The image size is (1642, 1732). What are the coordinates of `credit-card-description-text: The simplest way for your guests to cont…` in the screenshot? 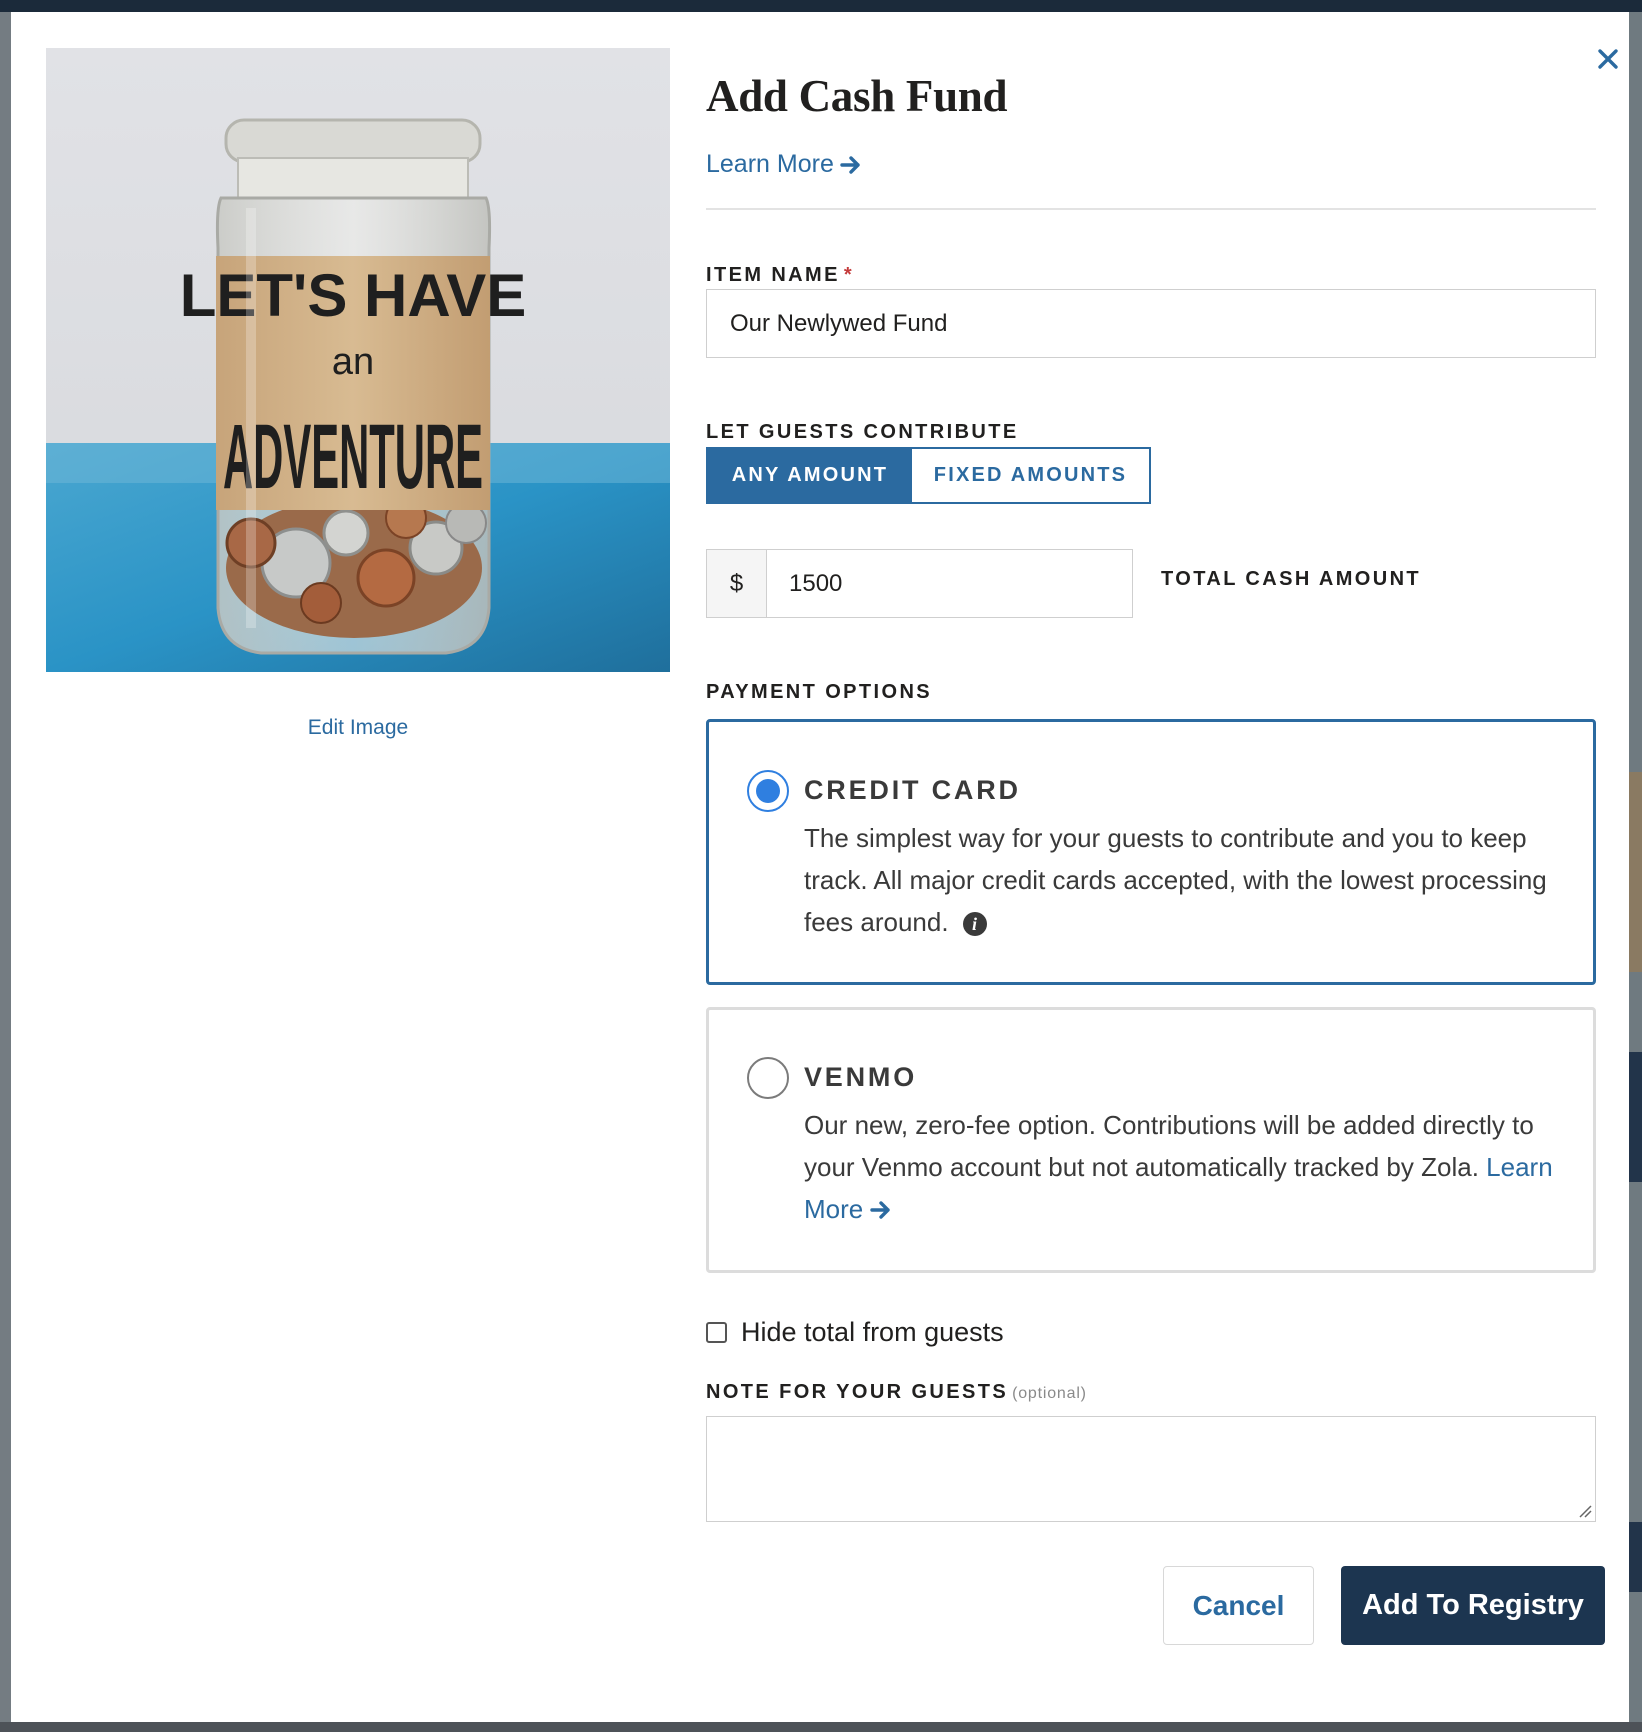 It's located at (1175, 880).